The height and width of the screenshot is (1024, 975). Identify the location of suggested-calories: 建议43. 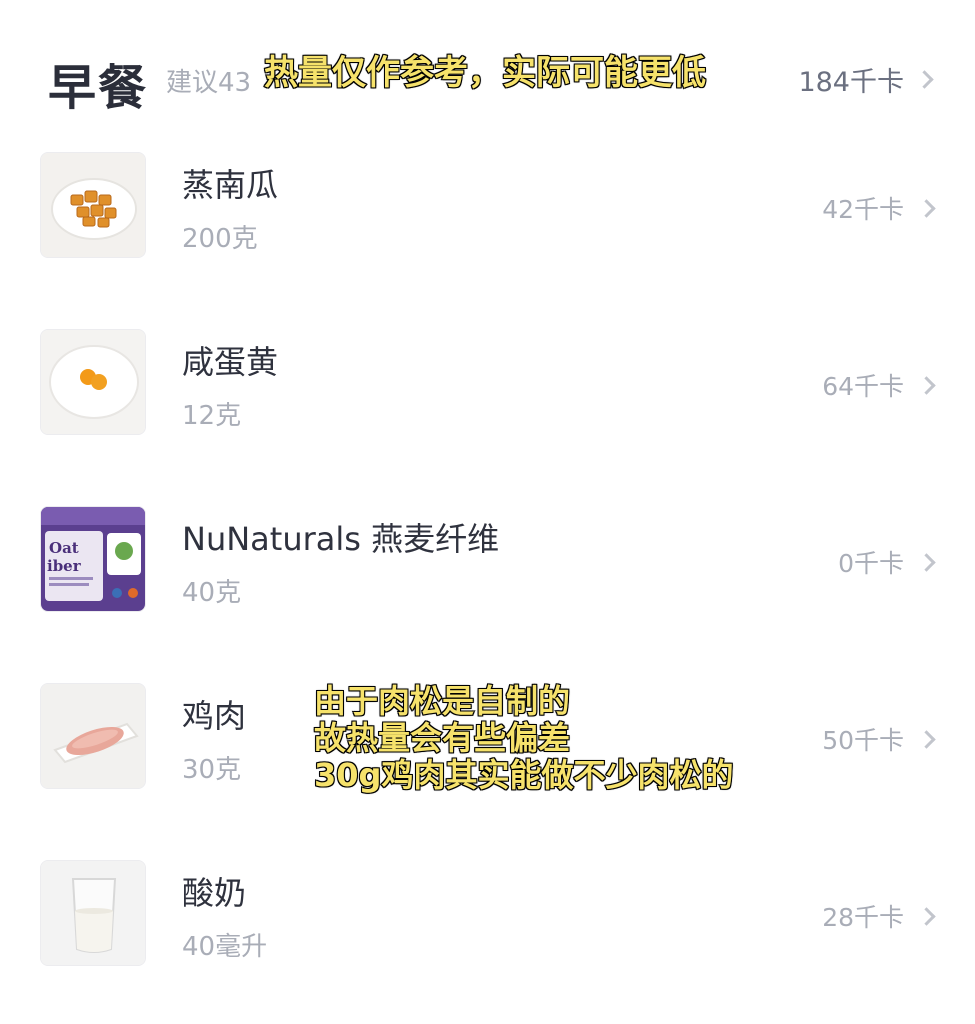
(209, 83).